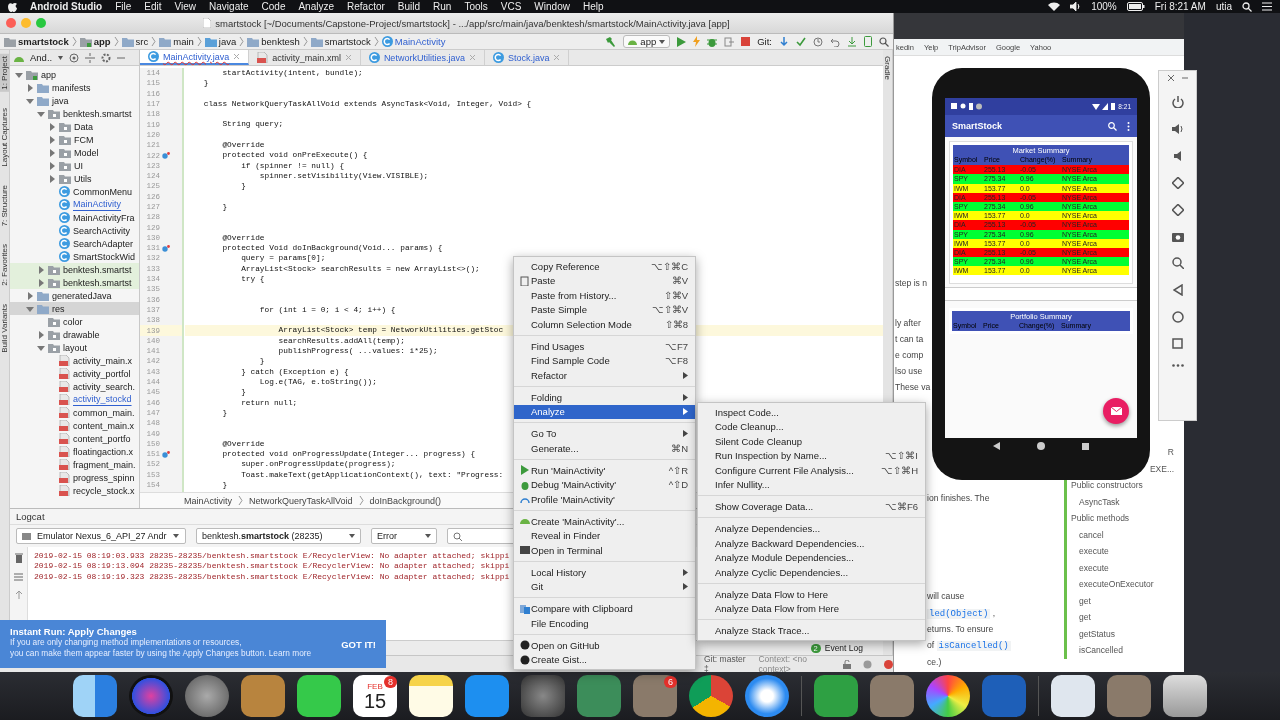 This screenshot has width=1280, height=720. Describe the element at coordinates (66, 6) in the screenshot. I see `app-menu: Android Studio` at that location.